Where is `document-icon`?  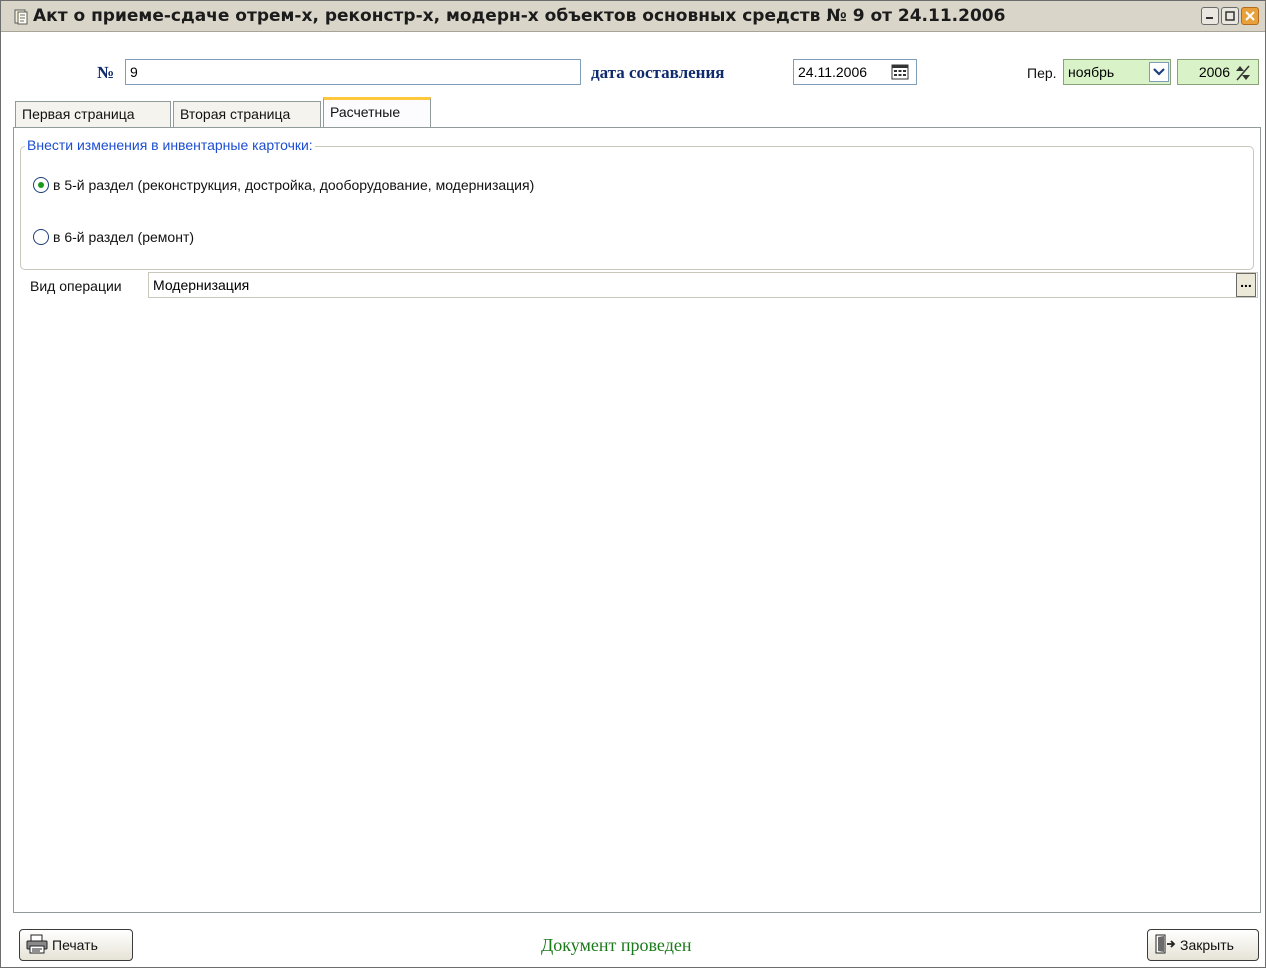
document-icon is located at coordinates (21, 17).